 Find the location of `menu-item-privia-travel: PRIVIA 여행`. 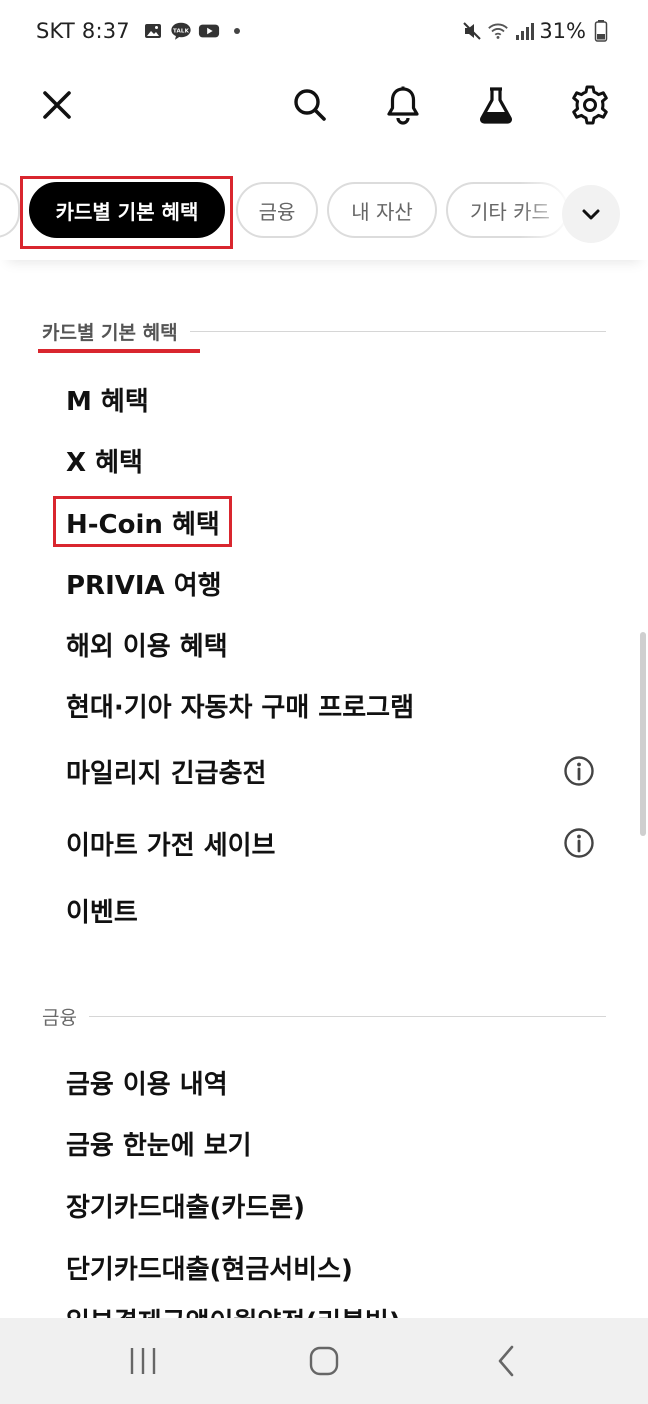

menu-item-privia-travel: PRIVIA 여행 is located at coordinates (331, 583).